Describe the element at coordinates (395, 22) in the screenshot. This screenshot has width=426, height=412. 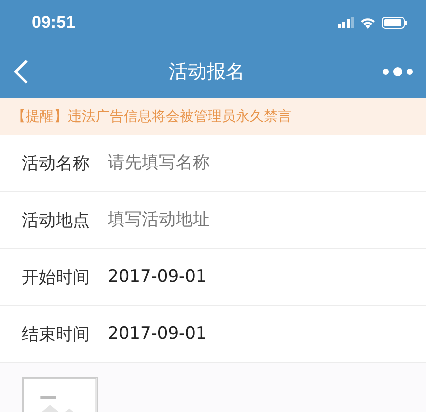
I see `battery-icon` at that location.